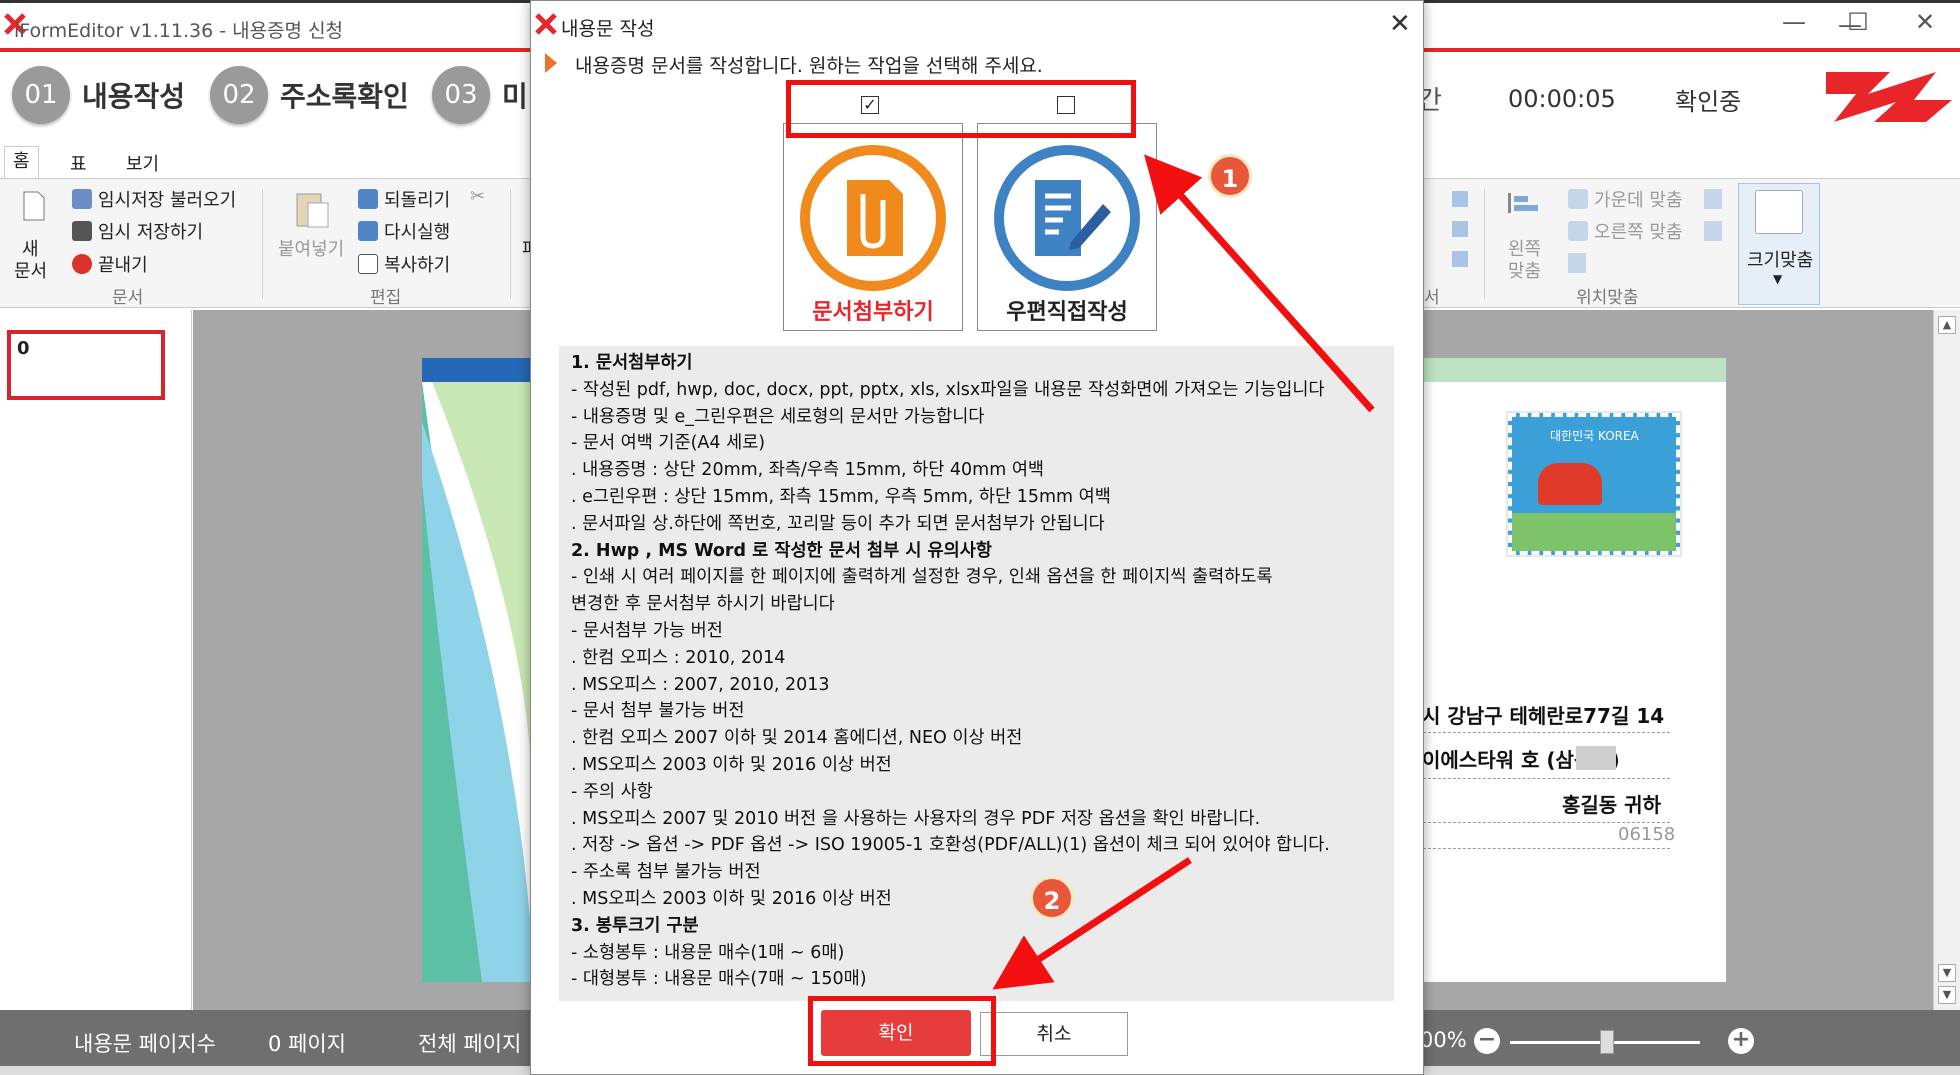  What do you see at coordinates (404, 231) in the screenshot?
I see `redo-button: 다시실행` at bounding box center [404, 231].